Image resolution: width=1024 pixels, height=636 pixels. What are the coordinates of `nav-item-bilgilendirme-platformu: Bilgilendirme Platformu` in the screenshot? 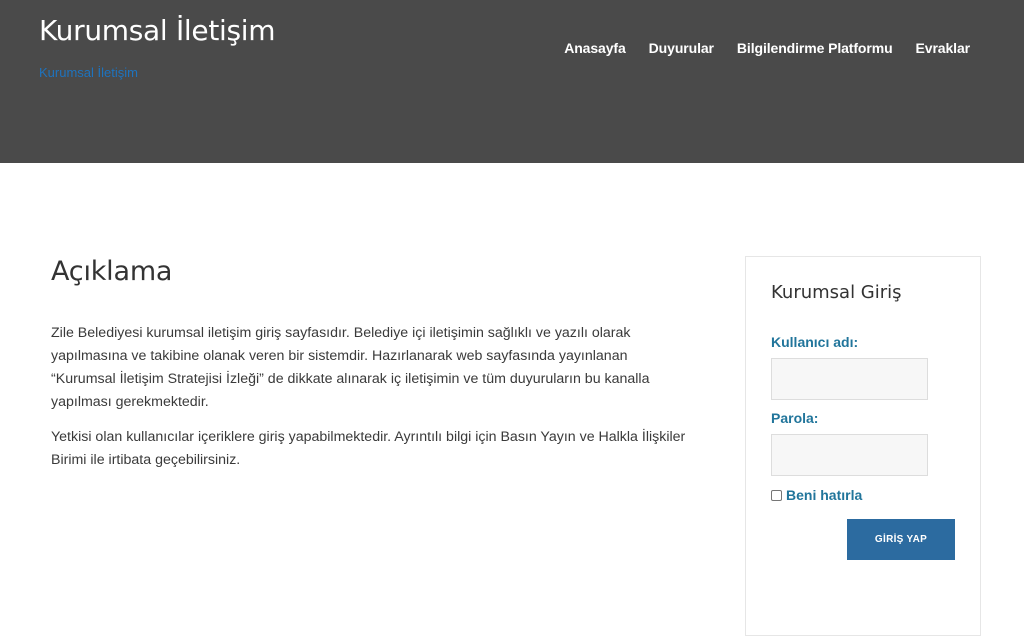 It's located at (815, 48).